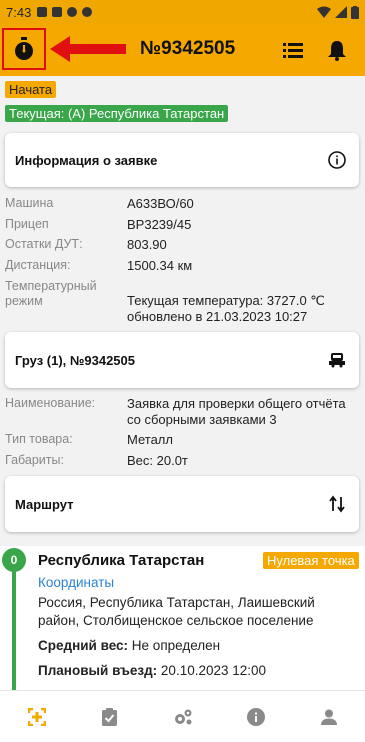 This screenshot has height=742, width=365. I want to click on info-label: Прицеп, so click(27, 224).